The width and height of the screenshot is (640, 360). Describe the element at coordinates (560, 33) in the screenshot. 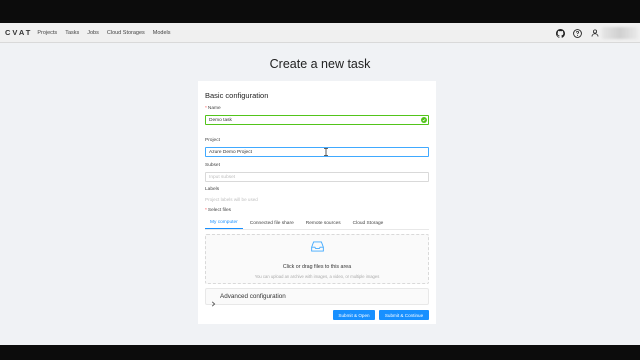

I see `github-icon` at that location.